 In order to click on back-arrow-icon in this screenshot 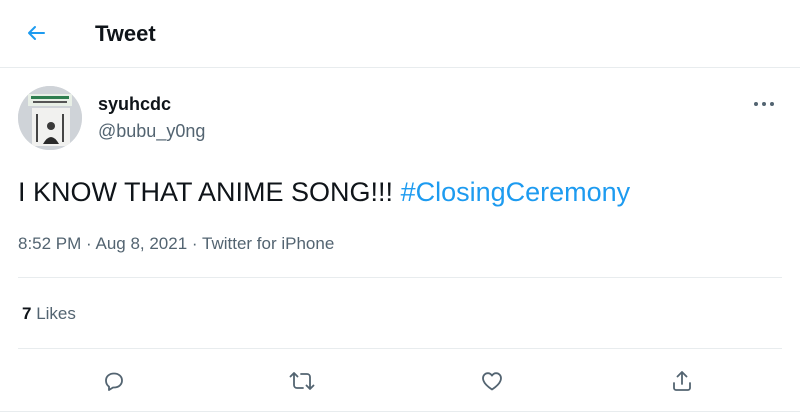, I will do `click(36, 33)`.